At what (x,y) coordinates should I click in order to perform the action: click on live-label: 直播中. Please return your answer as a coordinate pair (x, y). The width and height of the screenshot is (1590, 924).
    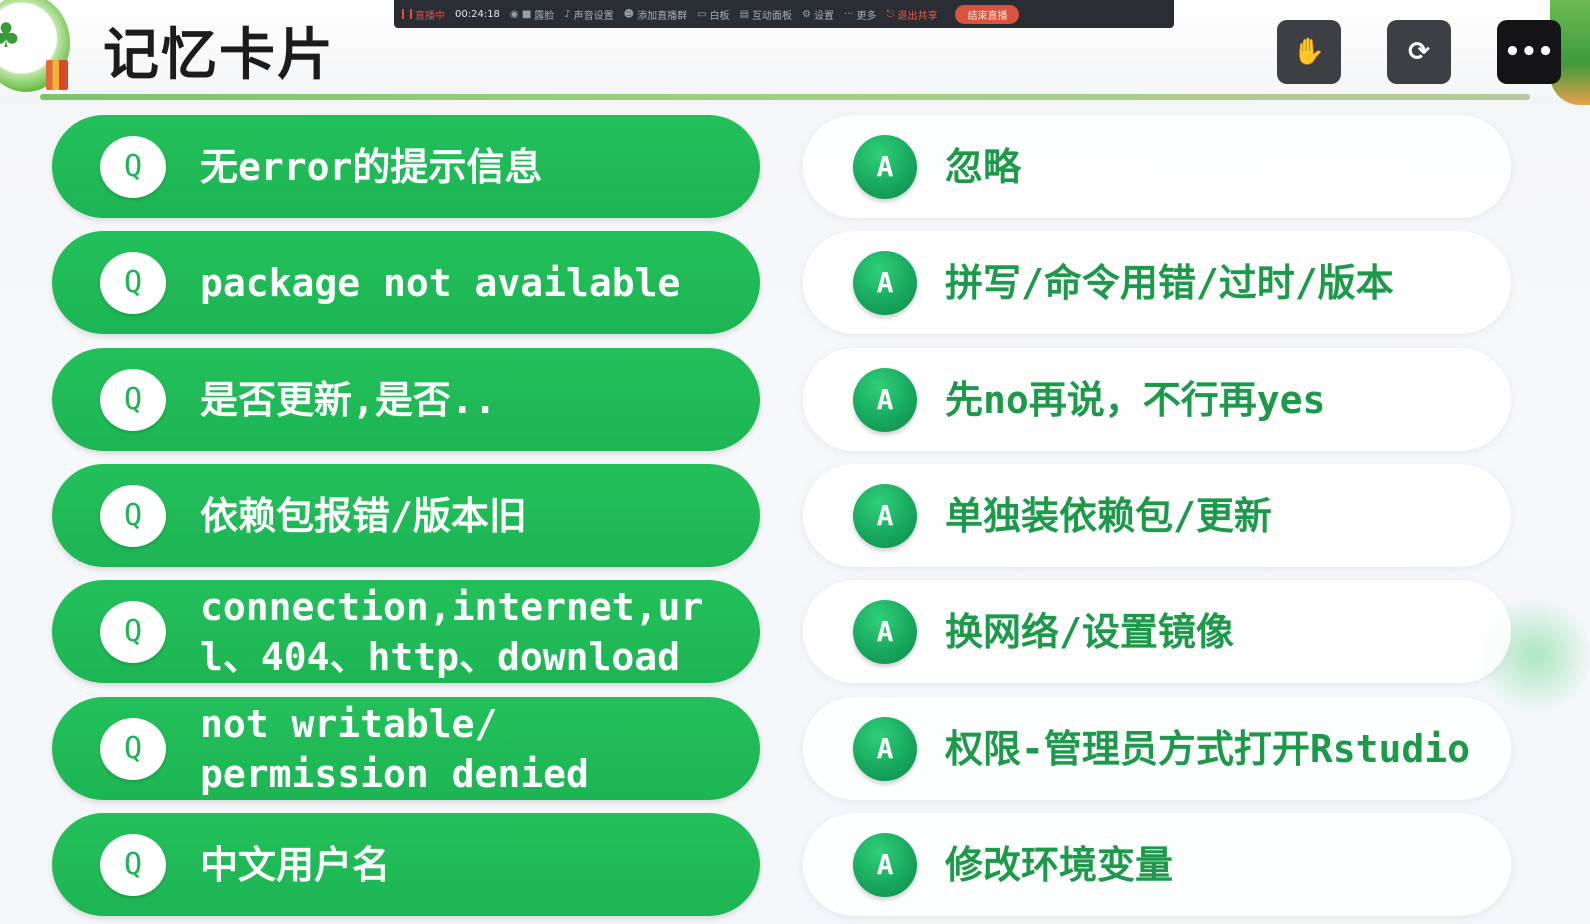
    Looking at the image, I should click on (430, 16).